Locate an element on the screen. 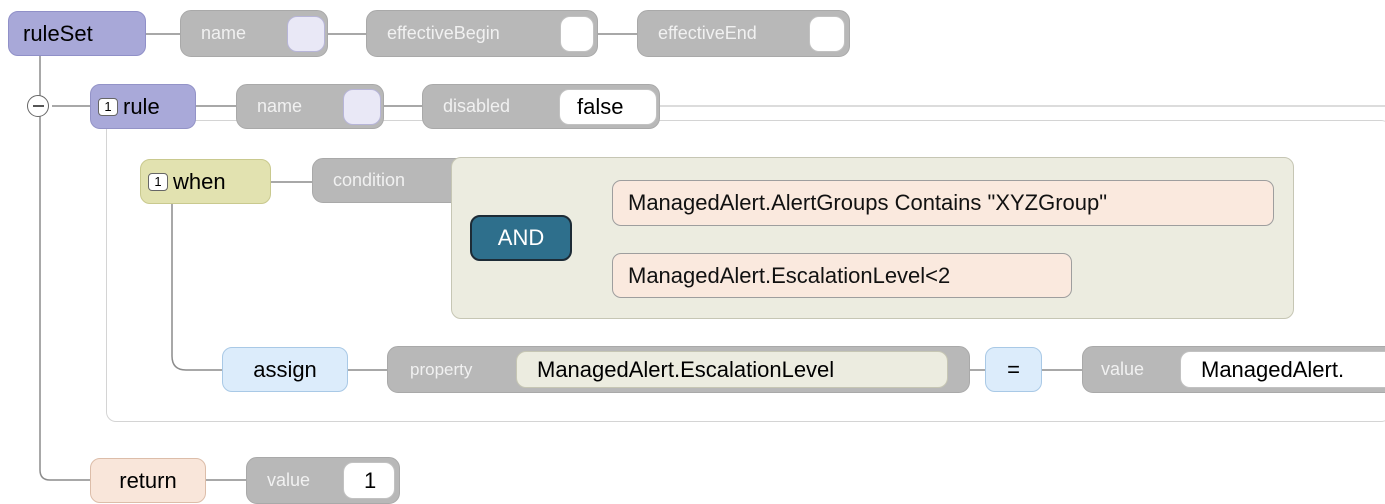  when-node: 1 when is located at coordinates (205, 181).